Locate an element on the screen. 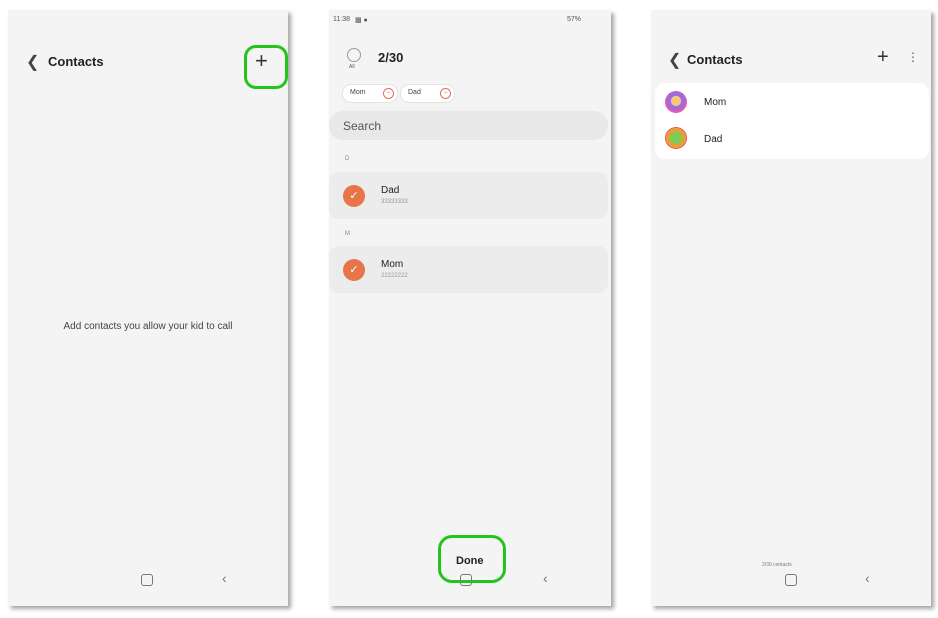 The height and width of the screenshot is (618, 938). search-placeholder: Search is located at coordinates (362, 126).